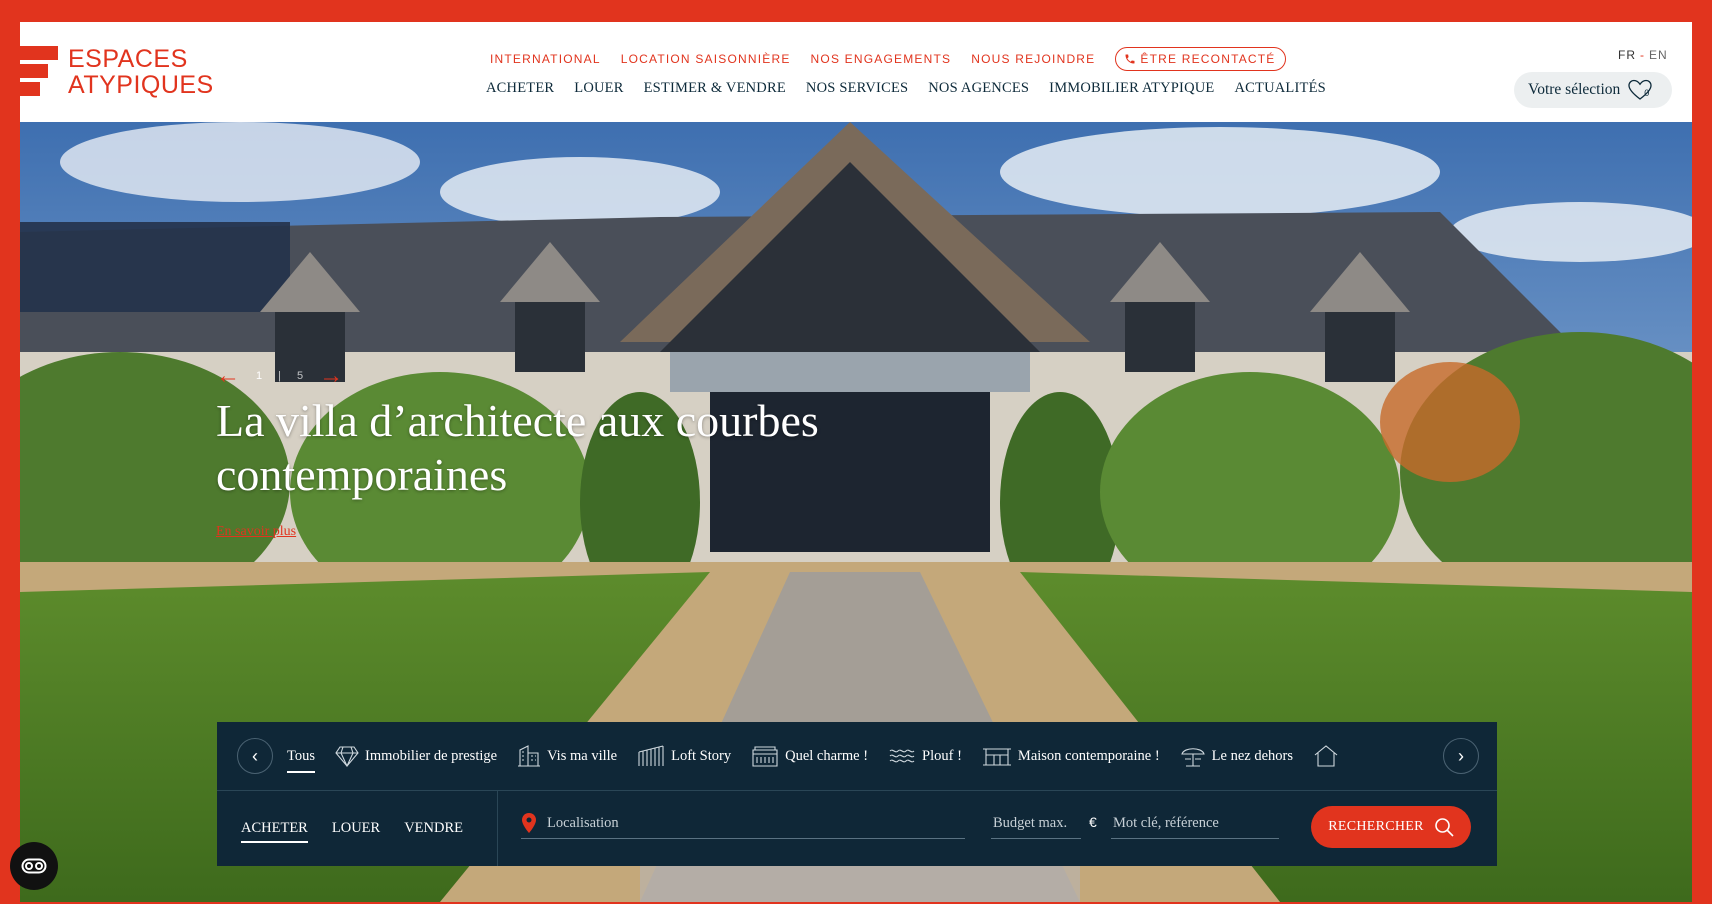 The height and width of the screenshot is (904, 1712). I want to click on phone-icon, so click(1130, 59).